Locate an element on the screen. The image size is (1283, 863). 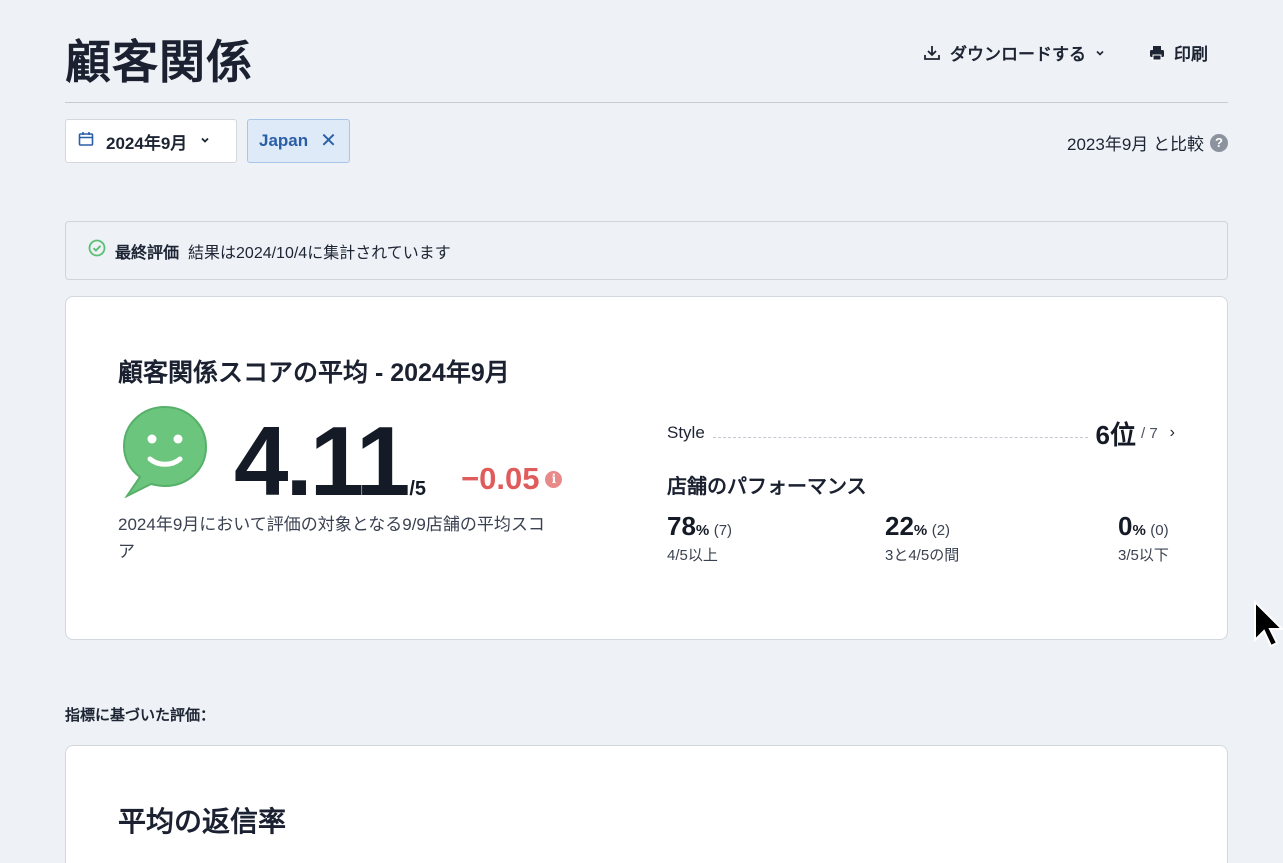
score-value: 4.11 is located at coordinates (322, 461).